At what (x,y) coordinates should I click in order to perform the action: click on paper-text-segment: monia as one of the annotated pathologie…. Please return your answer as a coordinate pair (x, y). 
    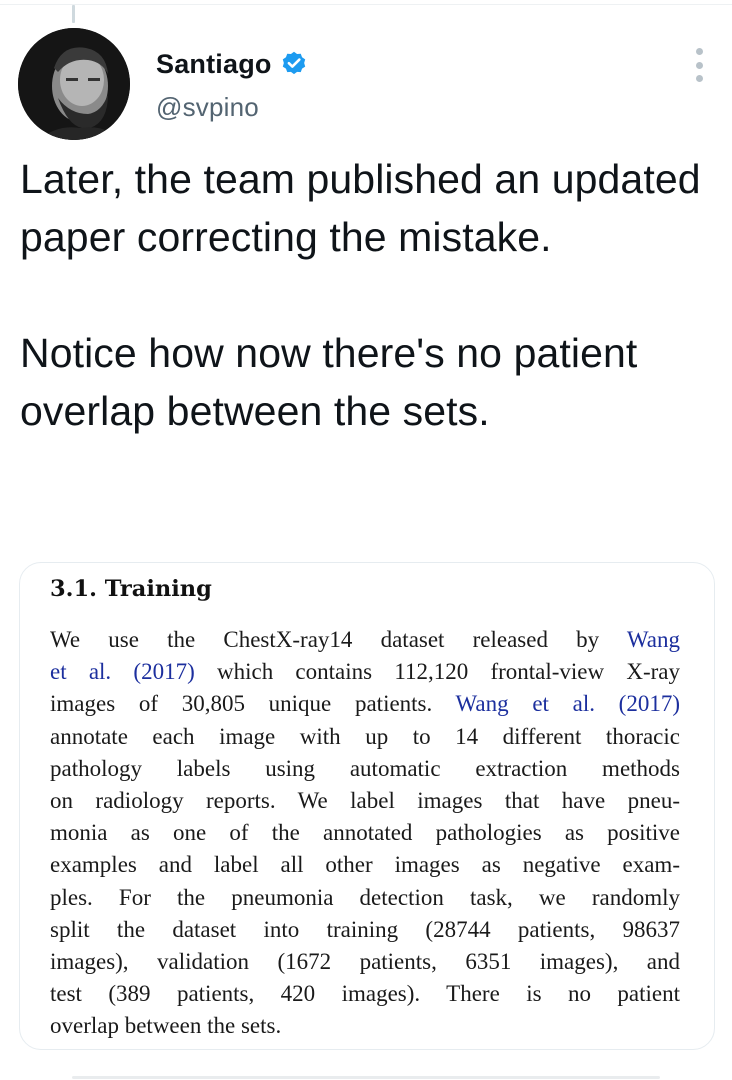
    Looking at the image, I should click on (365, 833).